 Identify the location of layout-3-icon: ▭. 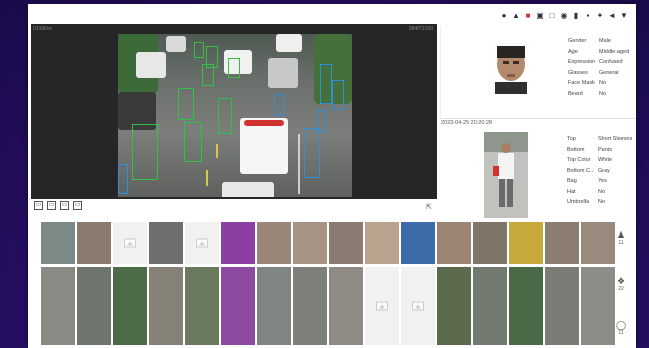
(64, 205).